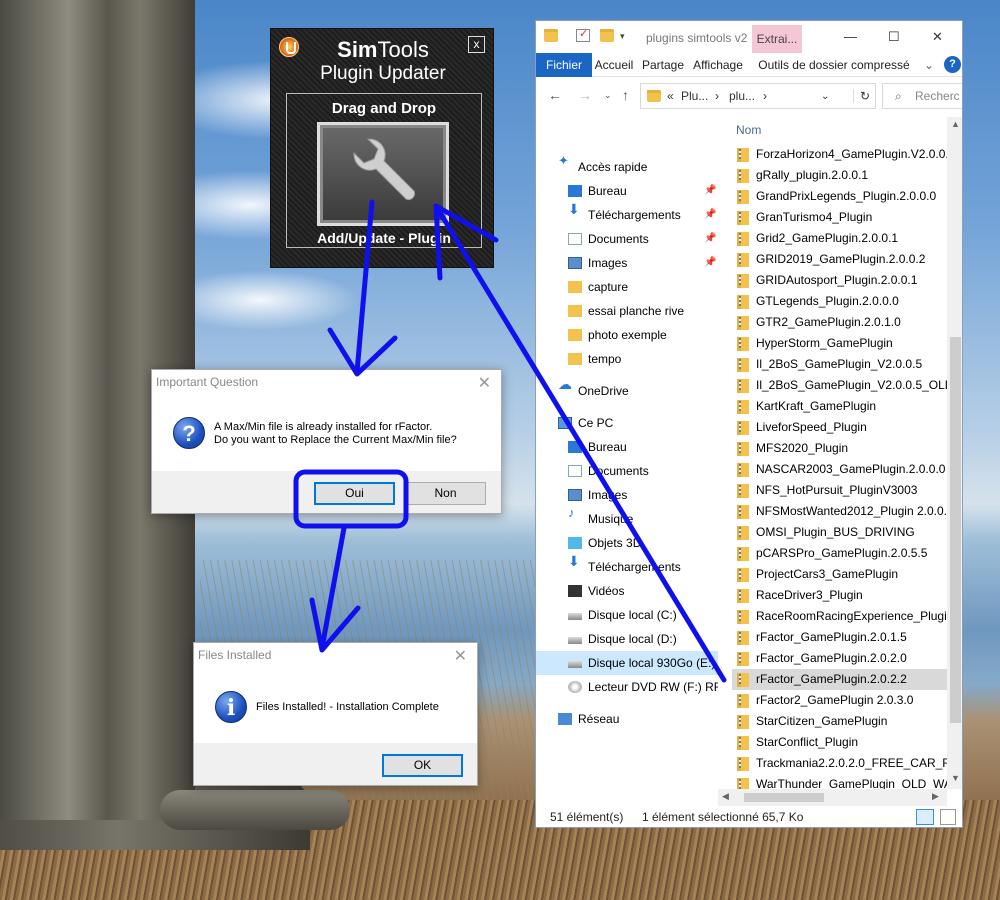  Describe the element at coordinates (758, 96) in the screenshot. I see `address-bar: « Plu... › plu... › ⌄ ↻` at that location.